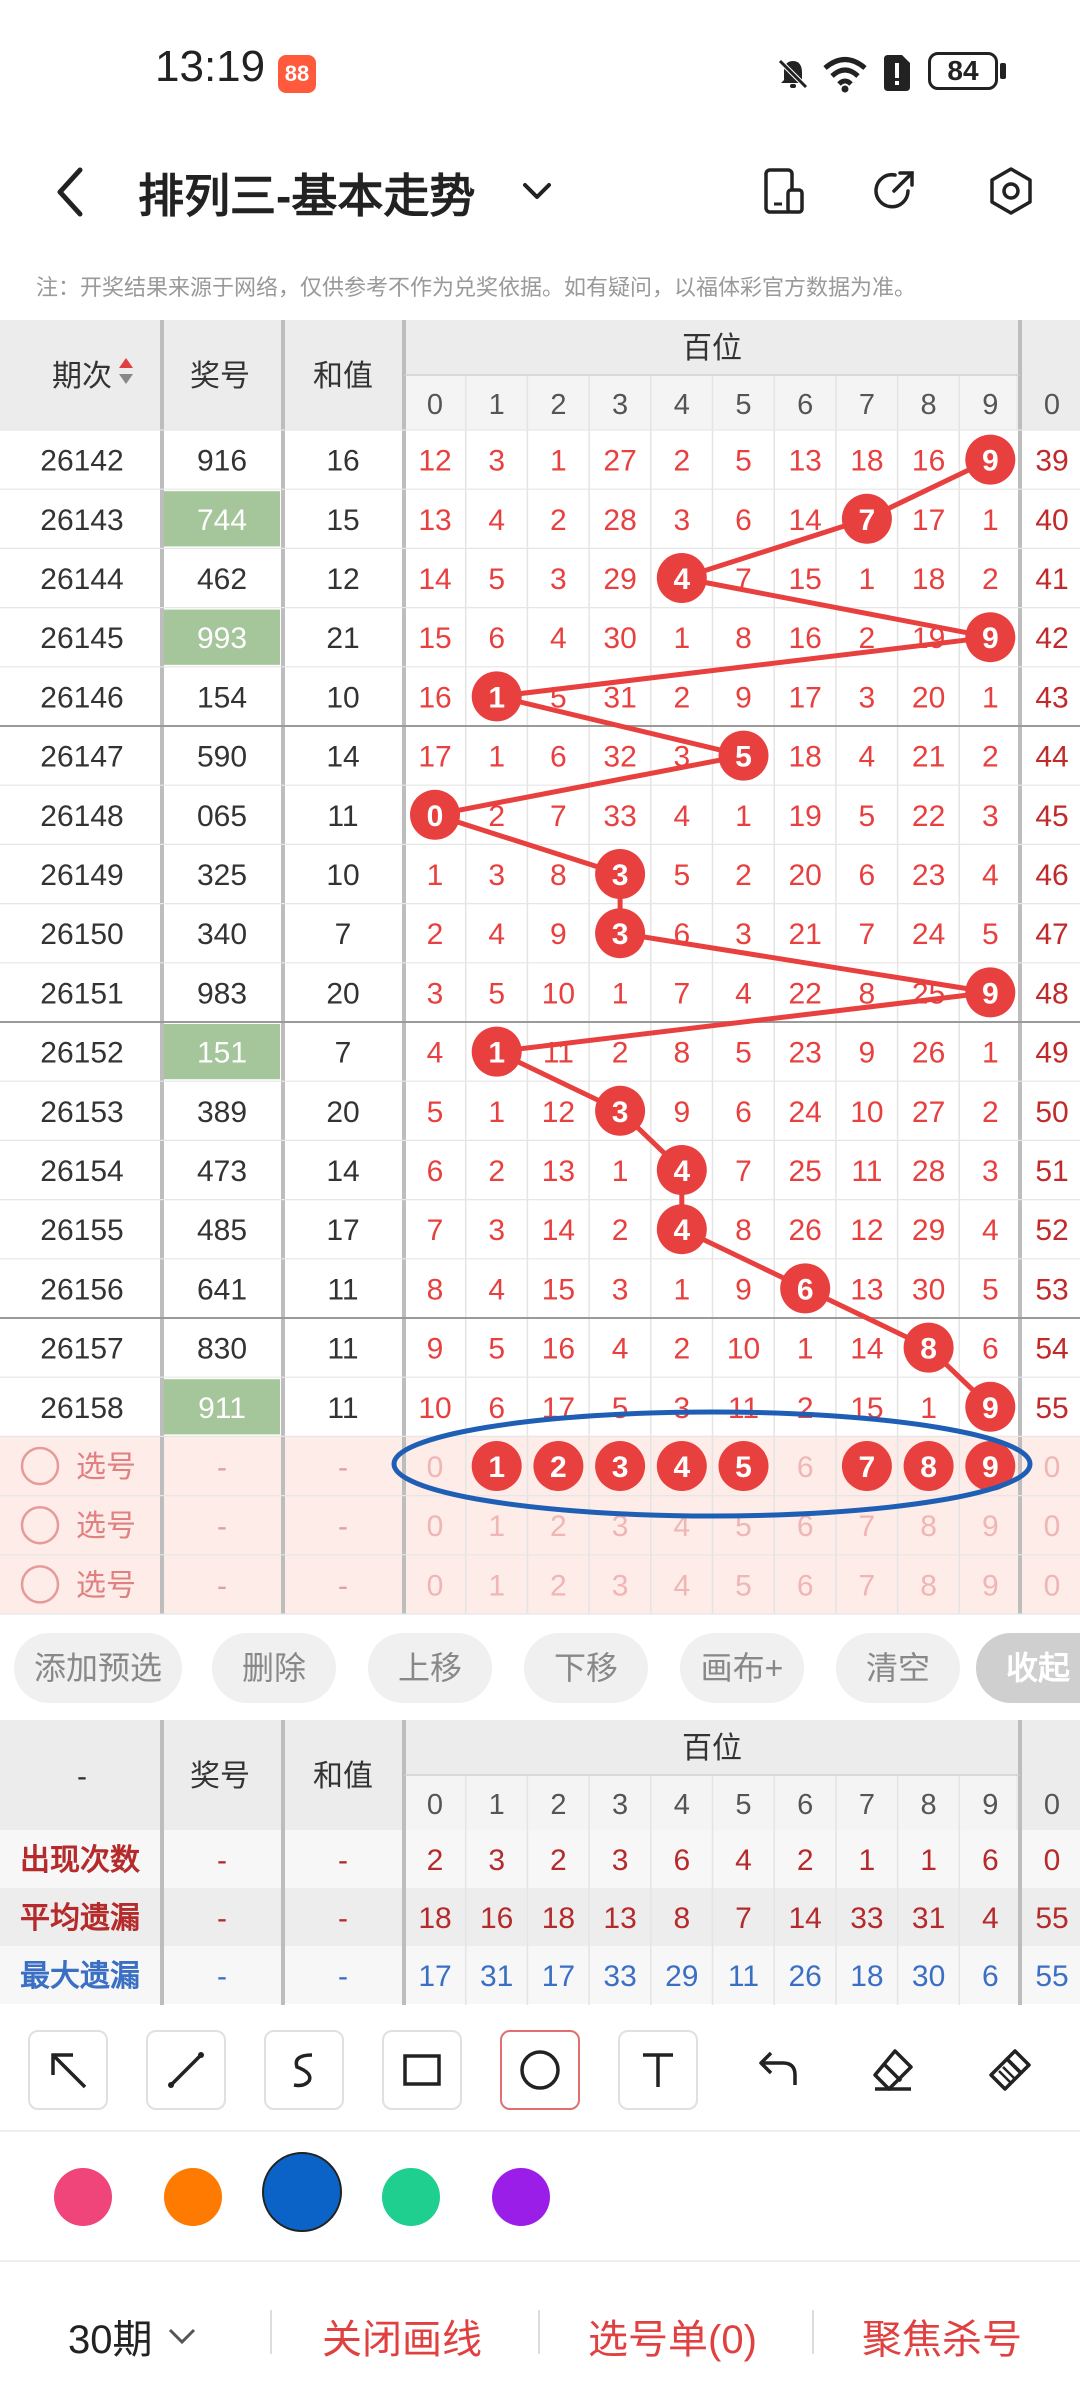 This screenshot has width=1080, height=2402. Describe the element at coordinates (558, 1805) in the screenshot. I see `stats-digit-header: 2` at that location.